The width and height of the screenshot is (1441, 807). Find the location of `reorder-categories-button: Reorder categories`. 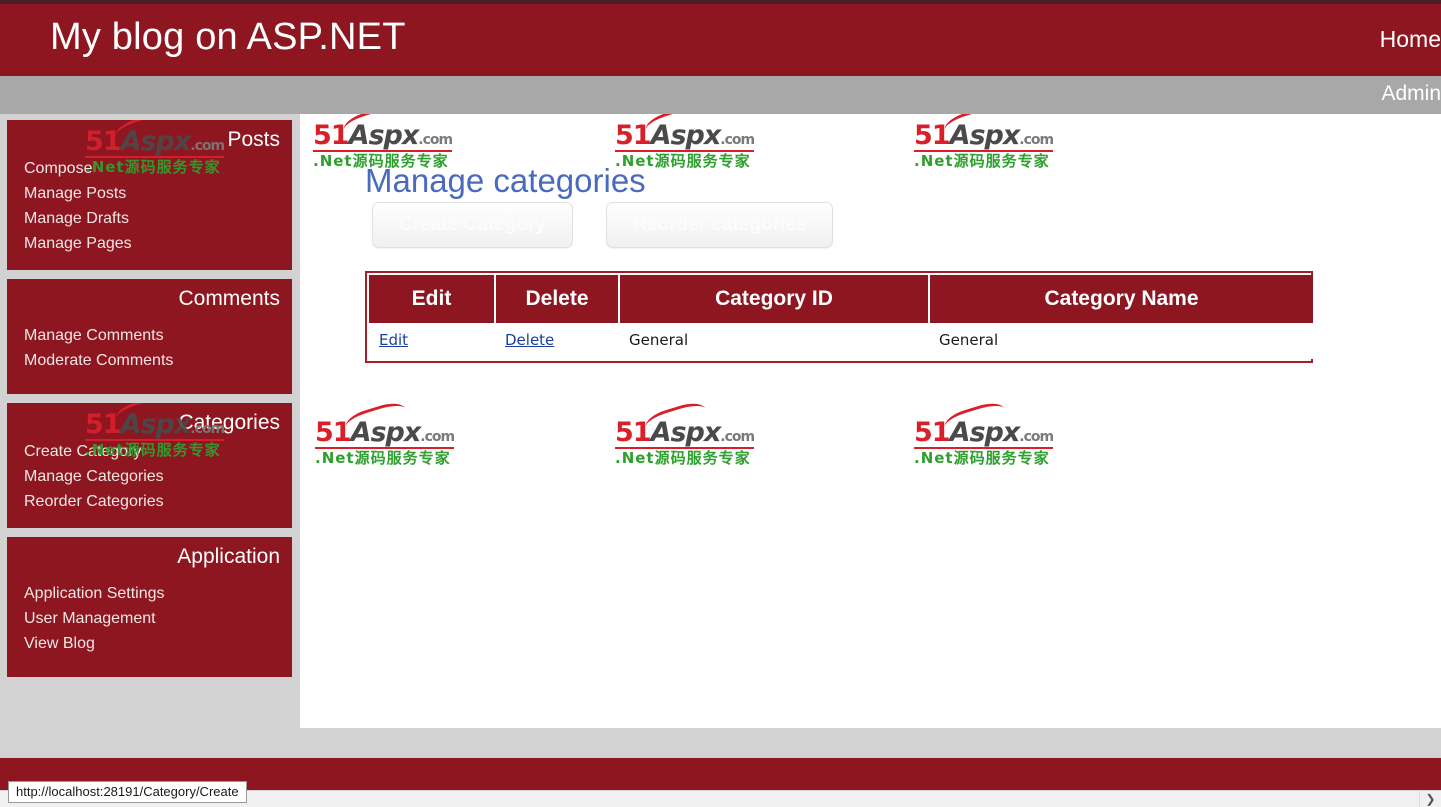

reorder-categories-button: Reorder categories is located at coordinates (720, 225).